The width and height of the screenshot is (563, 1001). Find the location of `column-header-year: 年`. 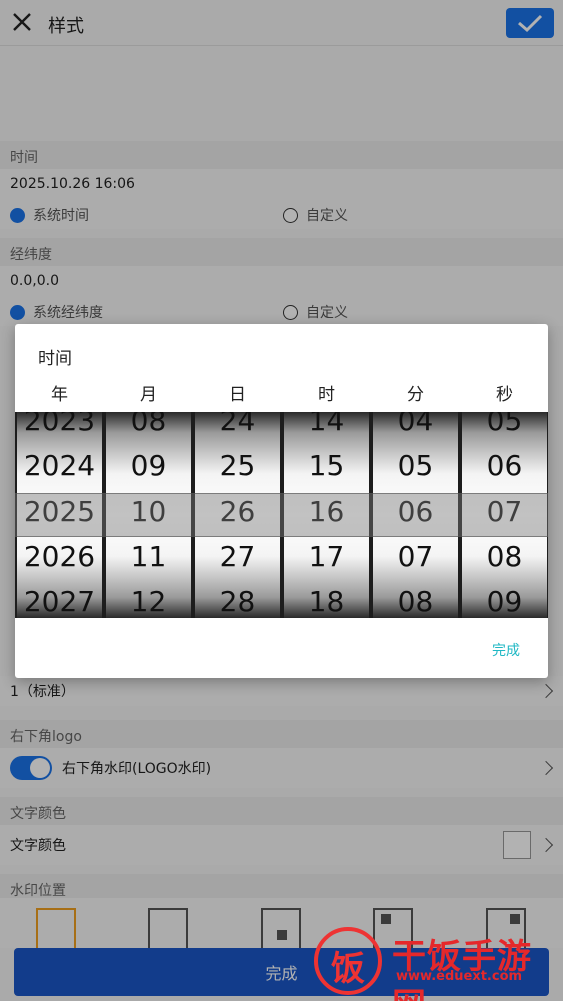

column-header-year: 年 is located at coordinates (59, 395).